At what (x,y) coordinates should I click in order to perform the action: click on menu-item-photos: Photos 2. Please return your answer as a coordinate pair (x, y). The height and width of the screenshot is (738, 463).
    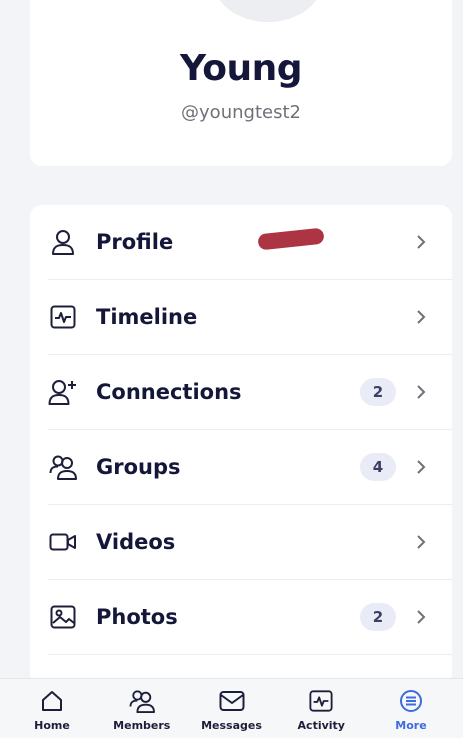
    Looking at the image, I should click on (250, 617).